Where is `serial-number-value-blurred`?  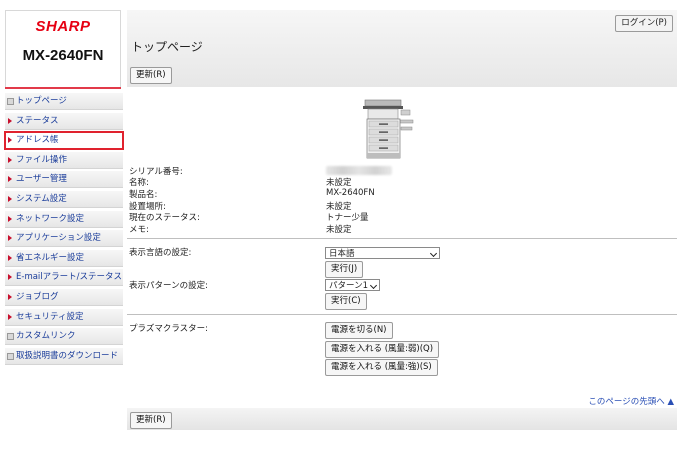
serial-number-value-blurred is located at coordinates (359, 170).